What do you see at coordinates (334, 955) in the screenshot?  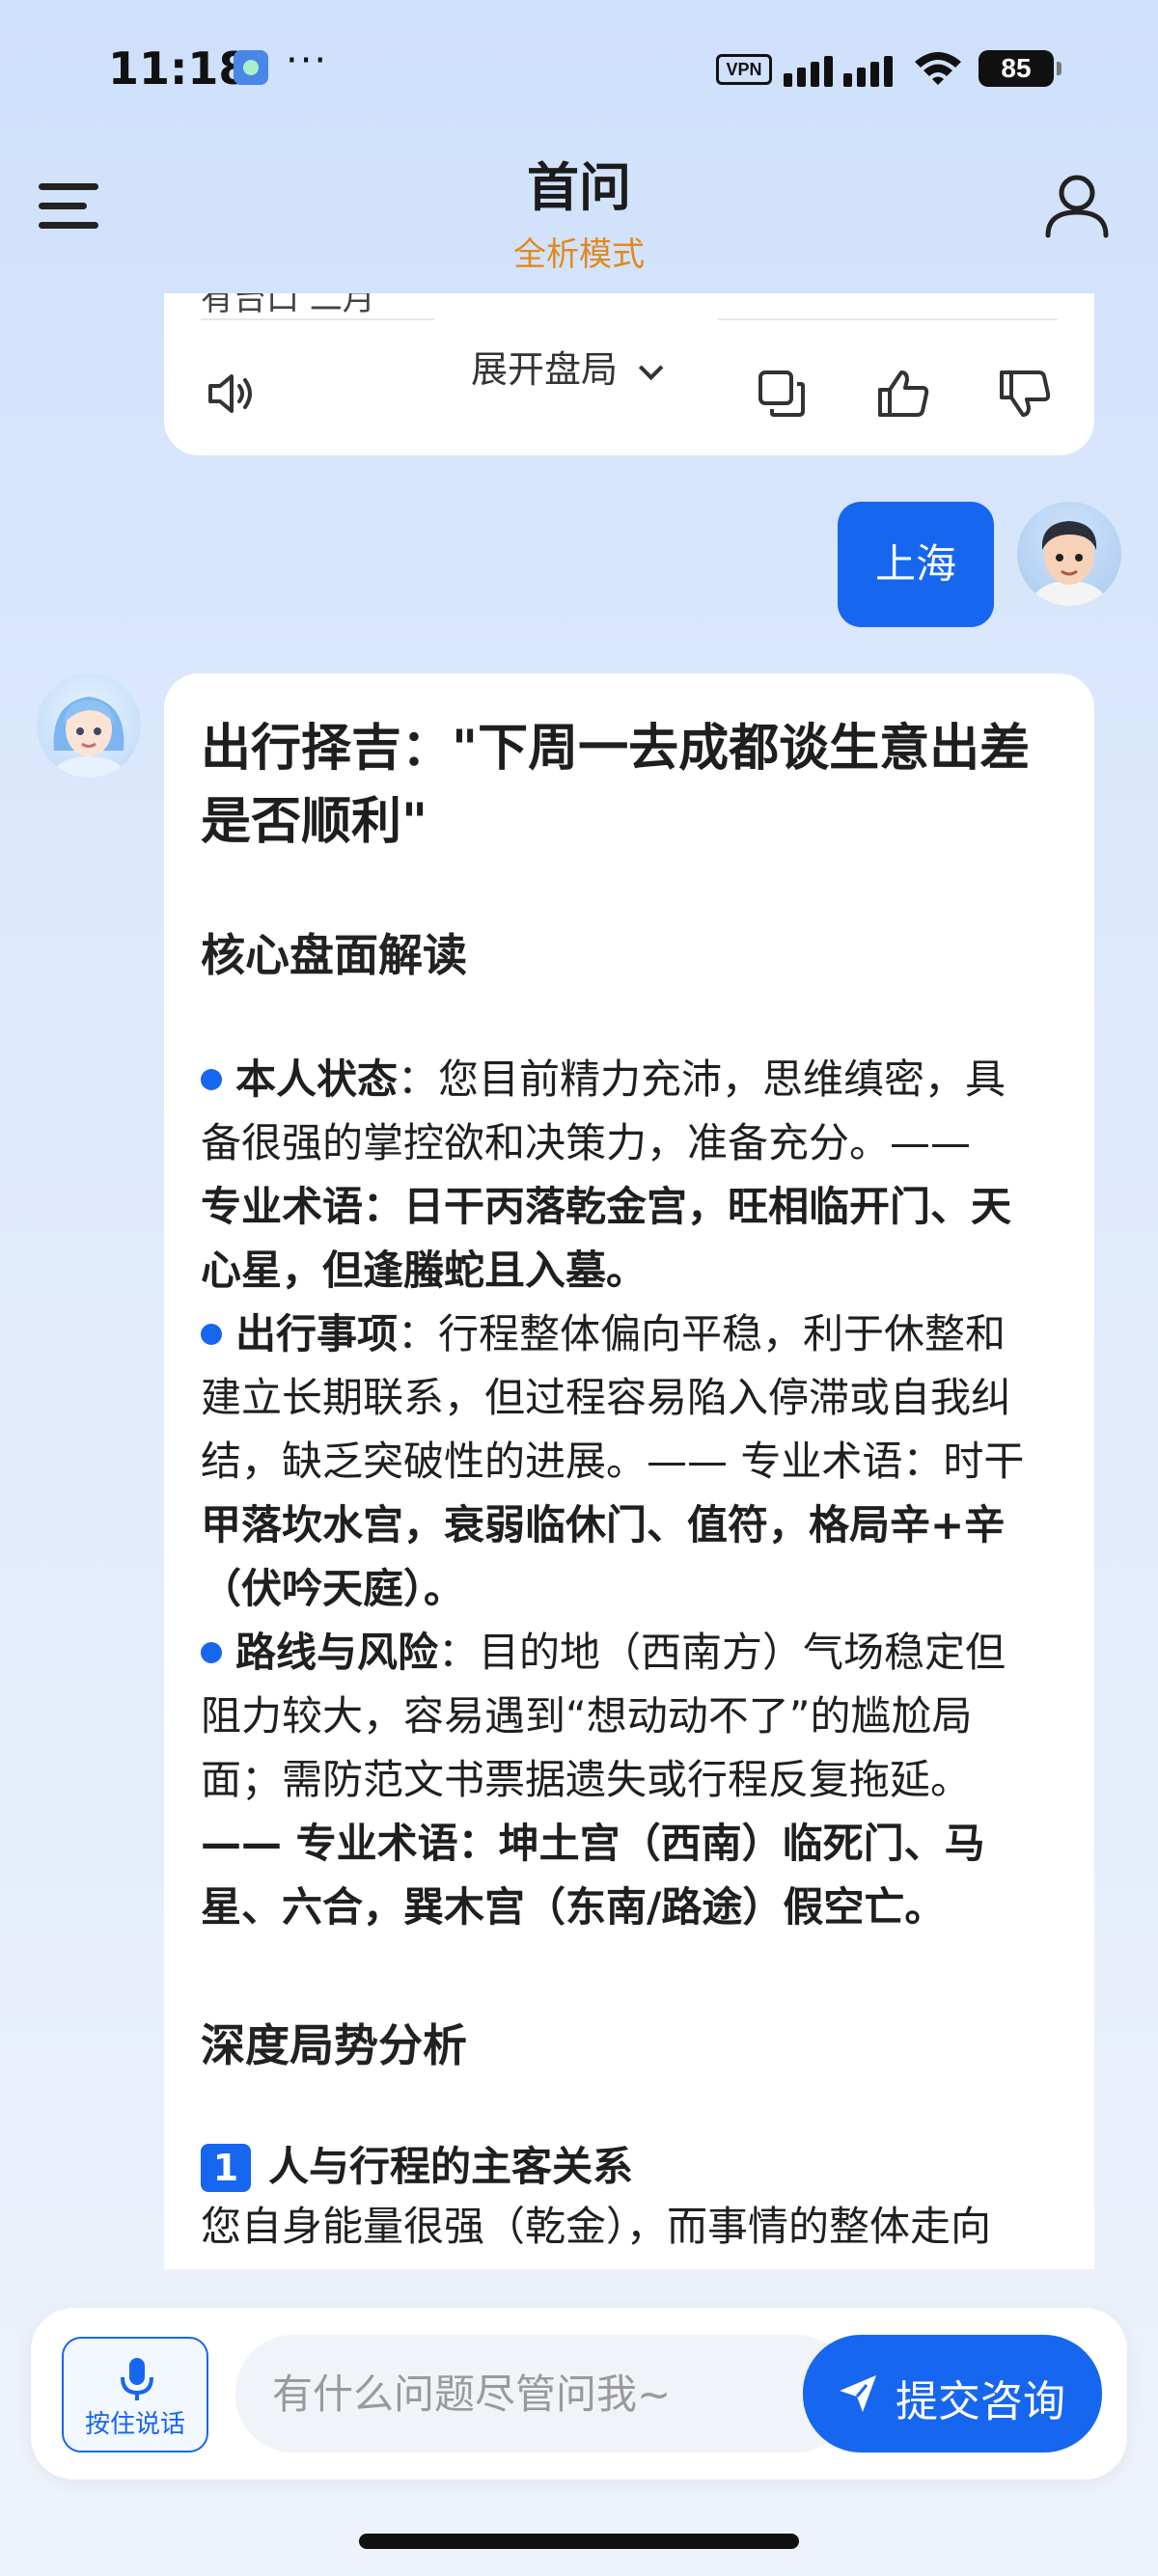 I see `heading-core-reading: 核心盘面解读` at bounding box center [334, 955].